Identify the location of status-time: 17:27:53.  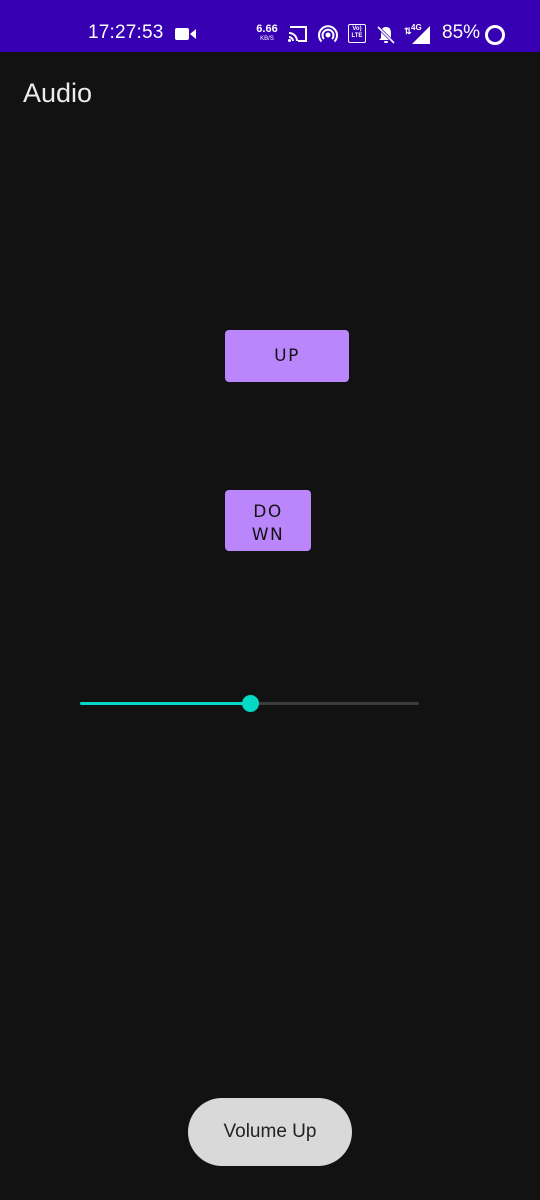
(126, 32).